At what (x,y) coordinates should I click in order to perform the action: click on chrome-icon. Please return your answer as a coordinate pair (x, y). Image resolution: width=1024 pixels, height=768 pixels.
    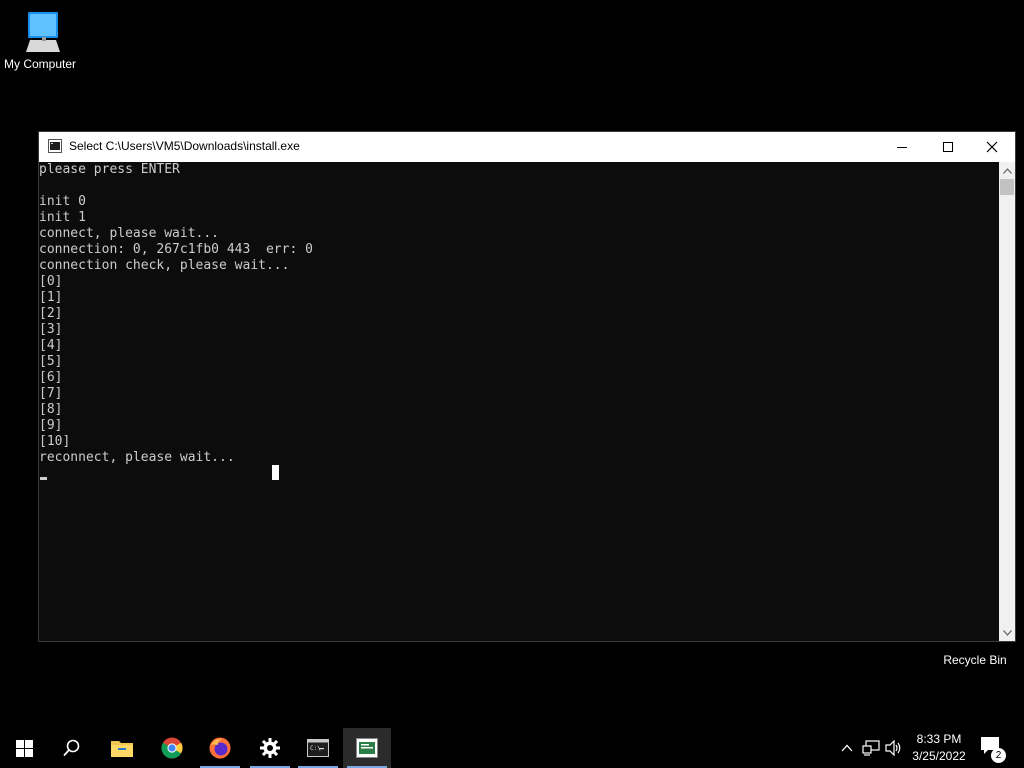
    Looking at the image, I should click on (172, 748).